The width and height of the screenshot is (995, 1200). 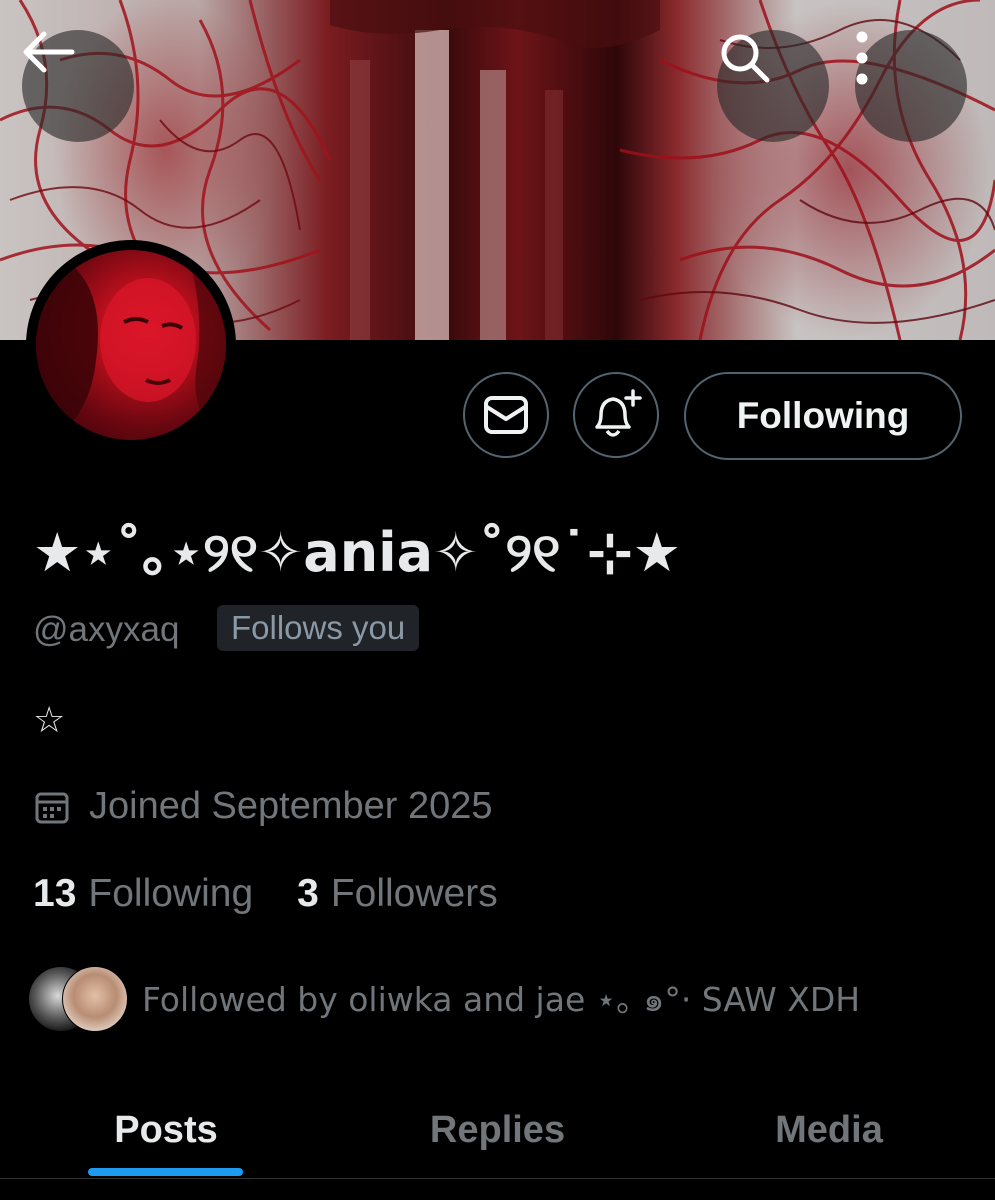 I want to click on profile-tabs: Posts Replies Media, so click(x=497, y=1132).